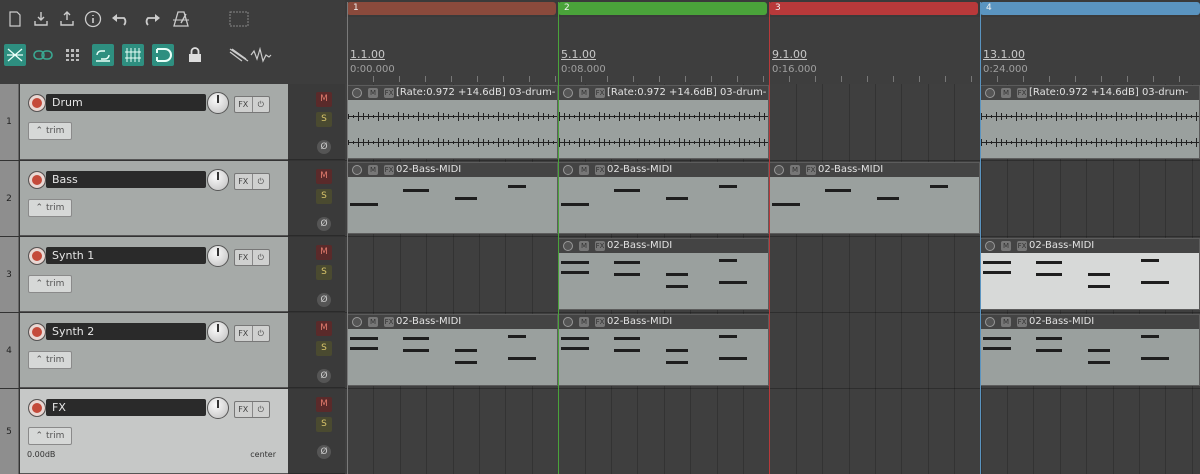 Image resolution: width=1200 pixels, height=474 pixels. Describe the element at coordinates (154, 431) in the screenshot. I see `track-panel: FX FX ⏻ ⌃ trim 0.00dB center` at that location.